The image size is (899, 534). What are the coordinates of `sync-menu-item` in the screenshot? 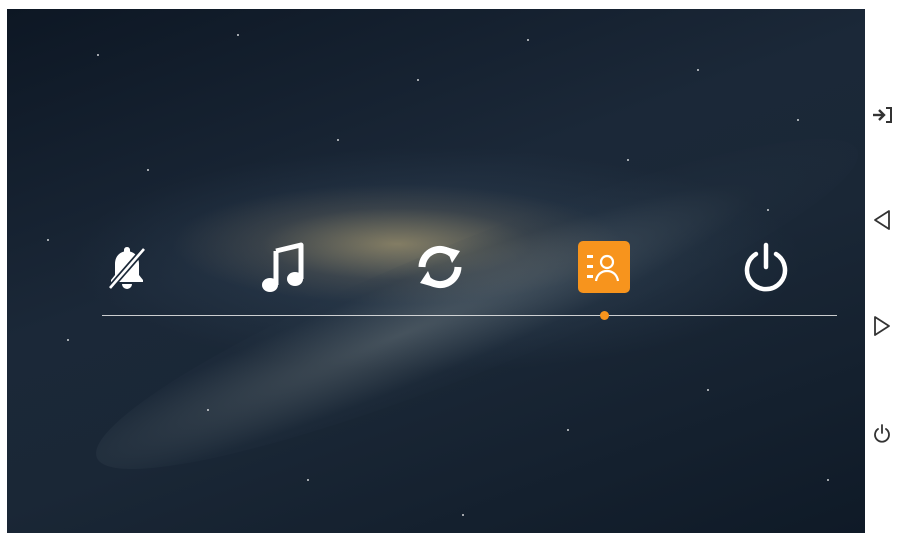 It's located at (440, 266).